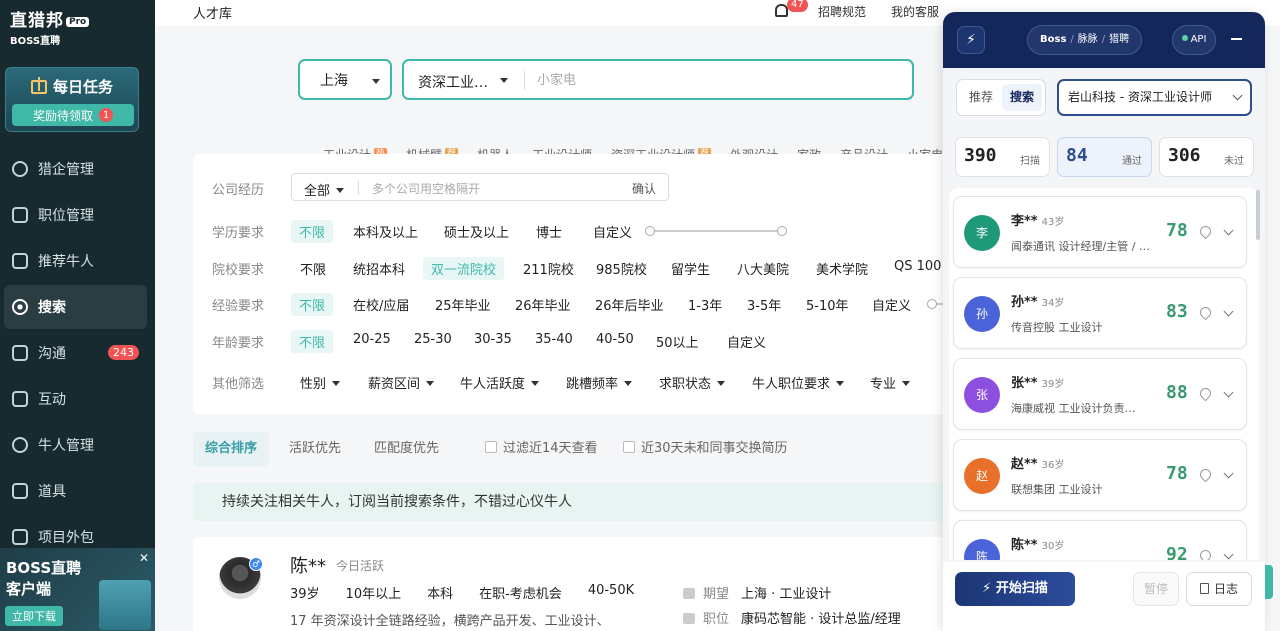 This screenshot has height=631, width=1280. I want to click on filter-option: 20-25, so click(372, 339).